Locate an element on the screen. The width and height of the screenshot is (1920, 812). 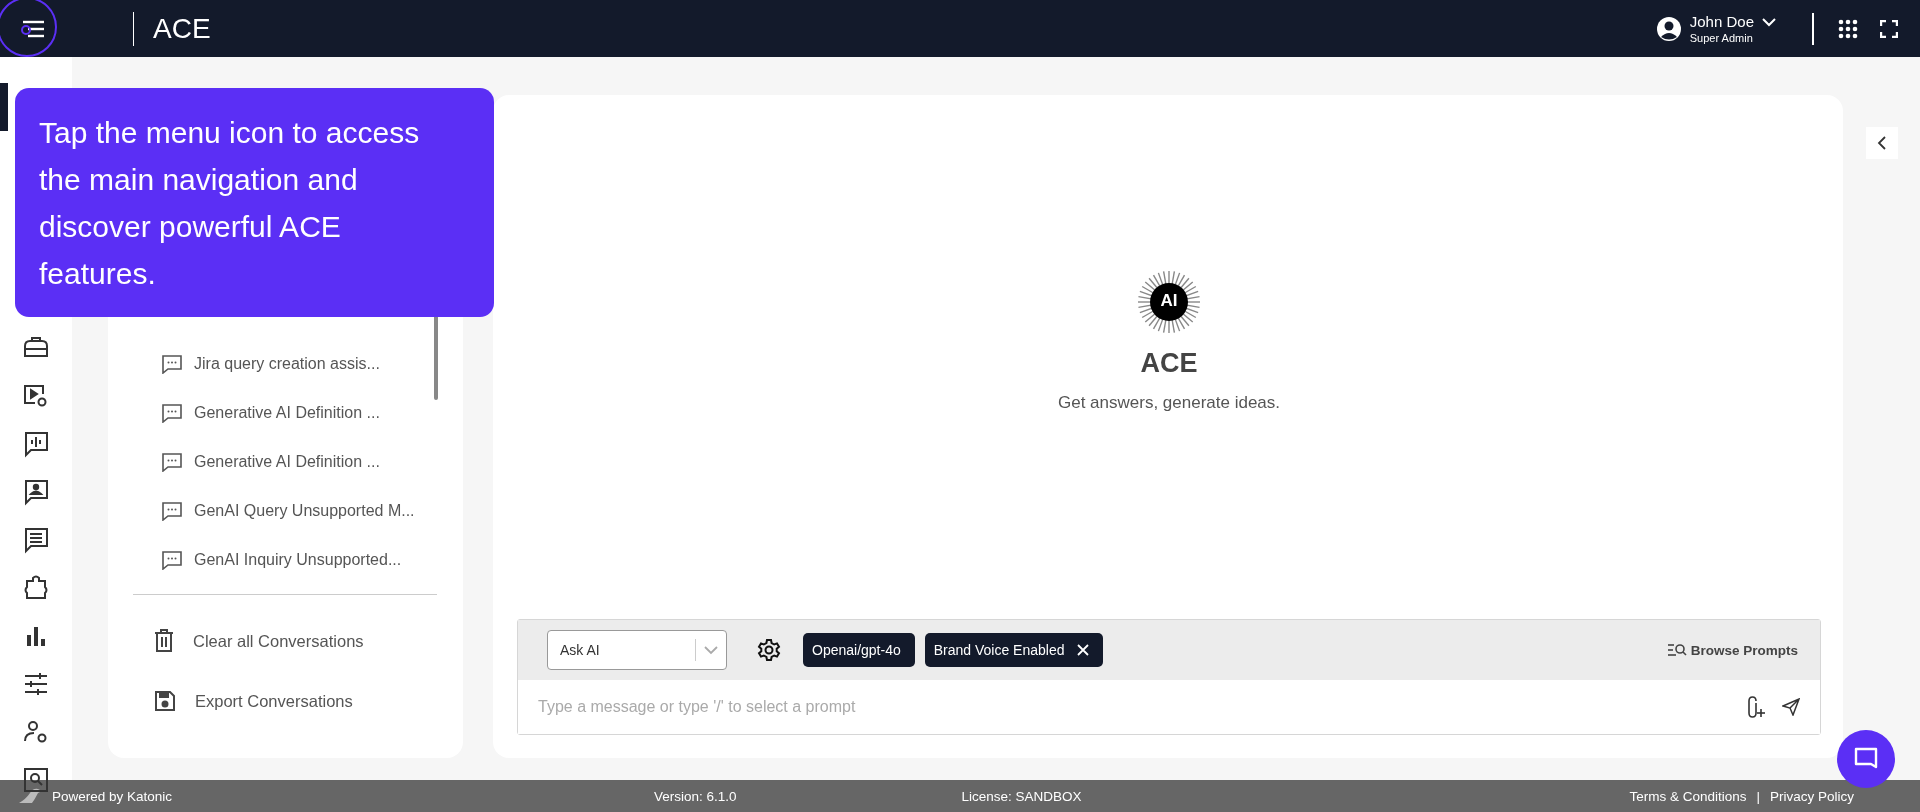
app-title: ACE is located at coordinates (182, 28).